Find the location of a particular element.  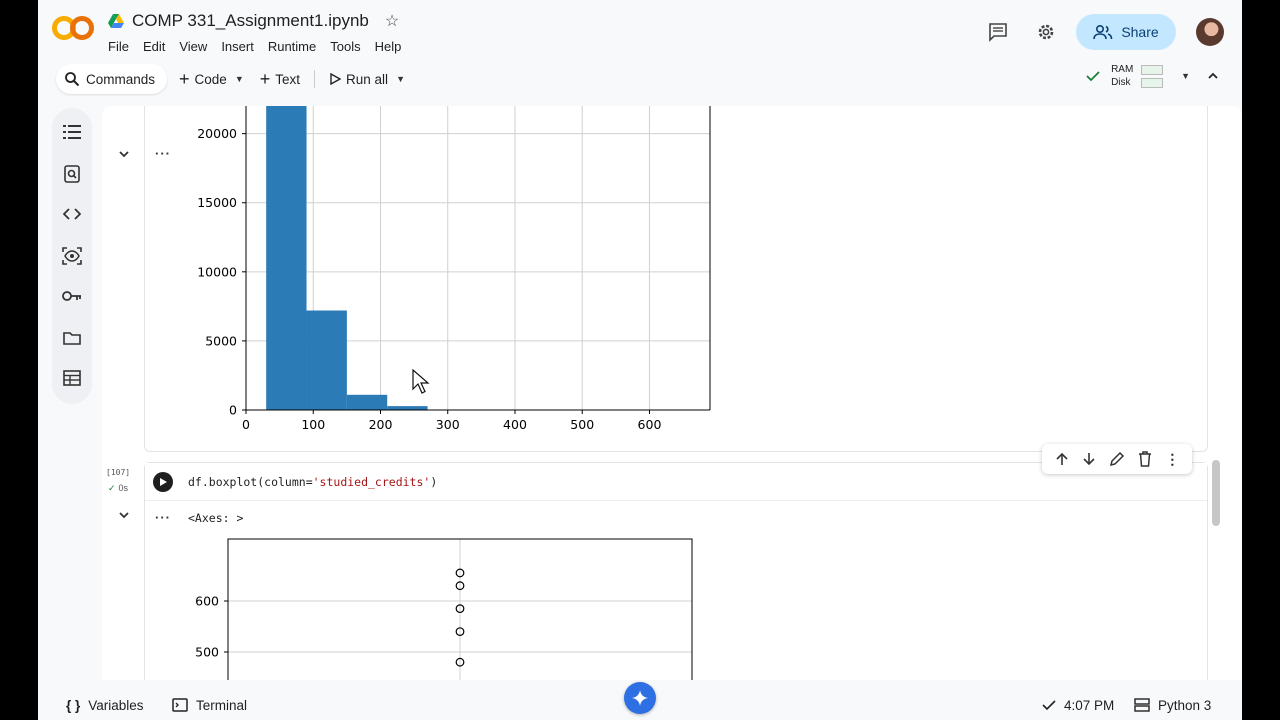

secrets-key-icon is located at coordinates (72, 296).